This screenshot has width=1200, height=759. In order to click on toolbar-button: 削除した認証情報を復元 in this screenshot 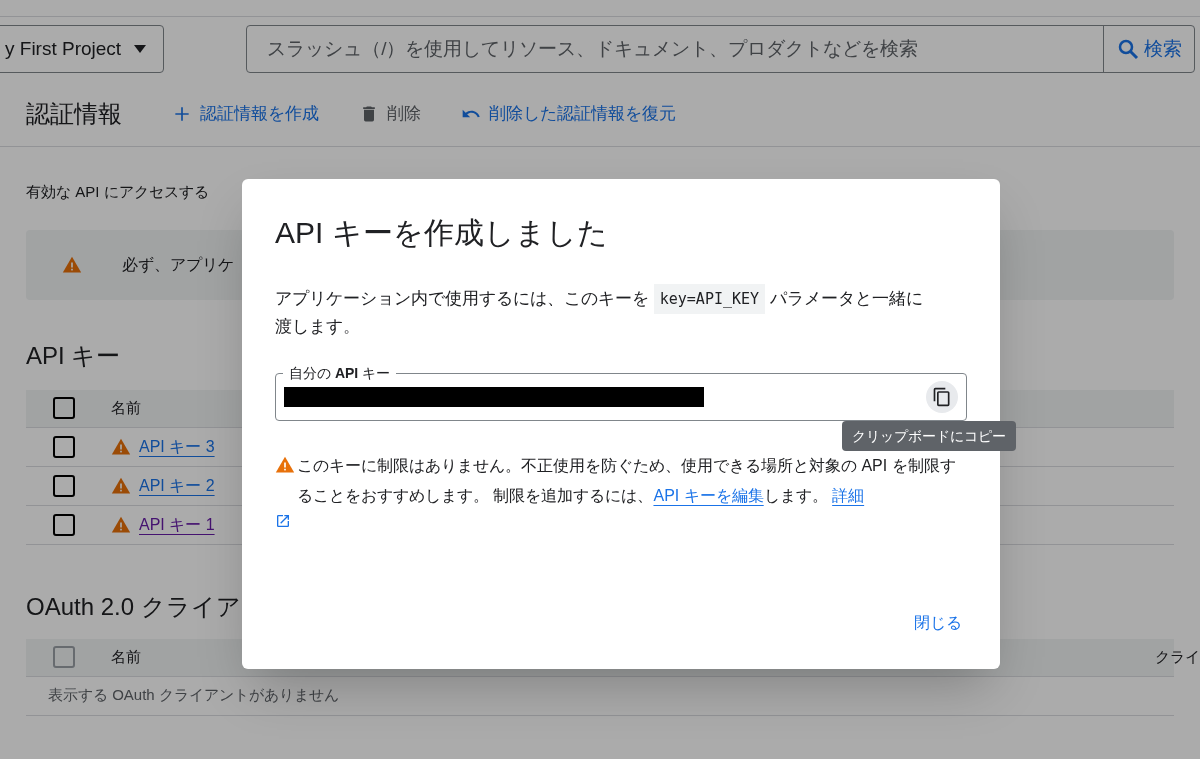, I will do `click(568, 113)`.